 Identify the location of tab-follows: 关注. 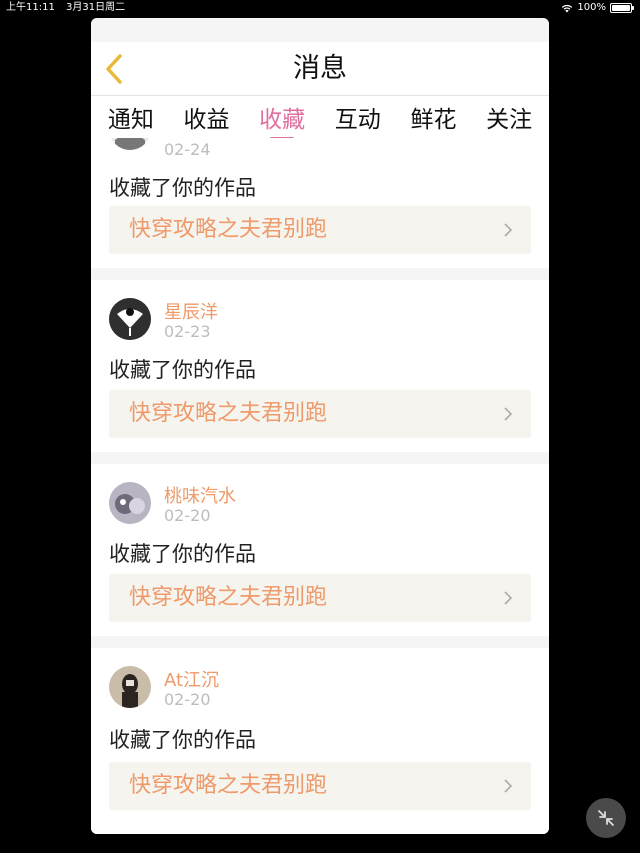
(509, 115).